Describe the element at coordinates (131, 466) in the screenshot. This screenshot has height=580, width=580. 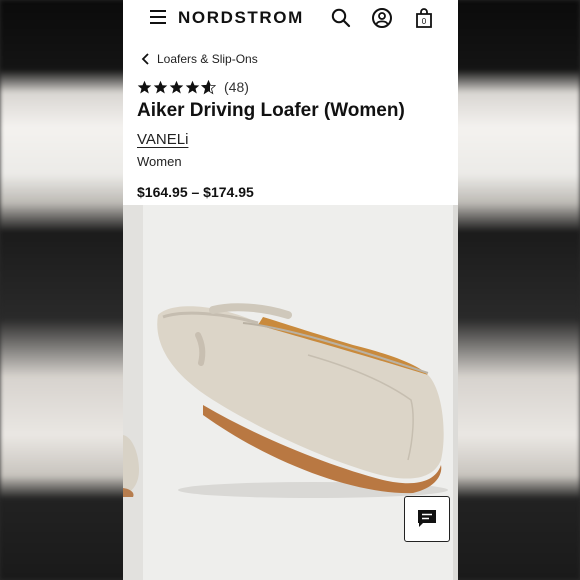
I see `previous-shoe-image` at that location.